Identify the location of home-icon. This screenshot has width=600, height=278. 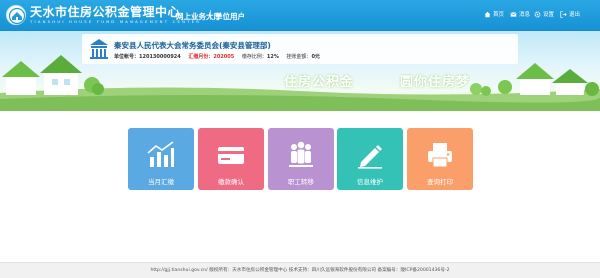
(487, 14).